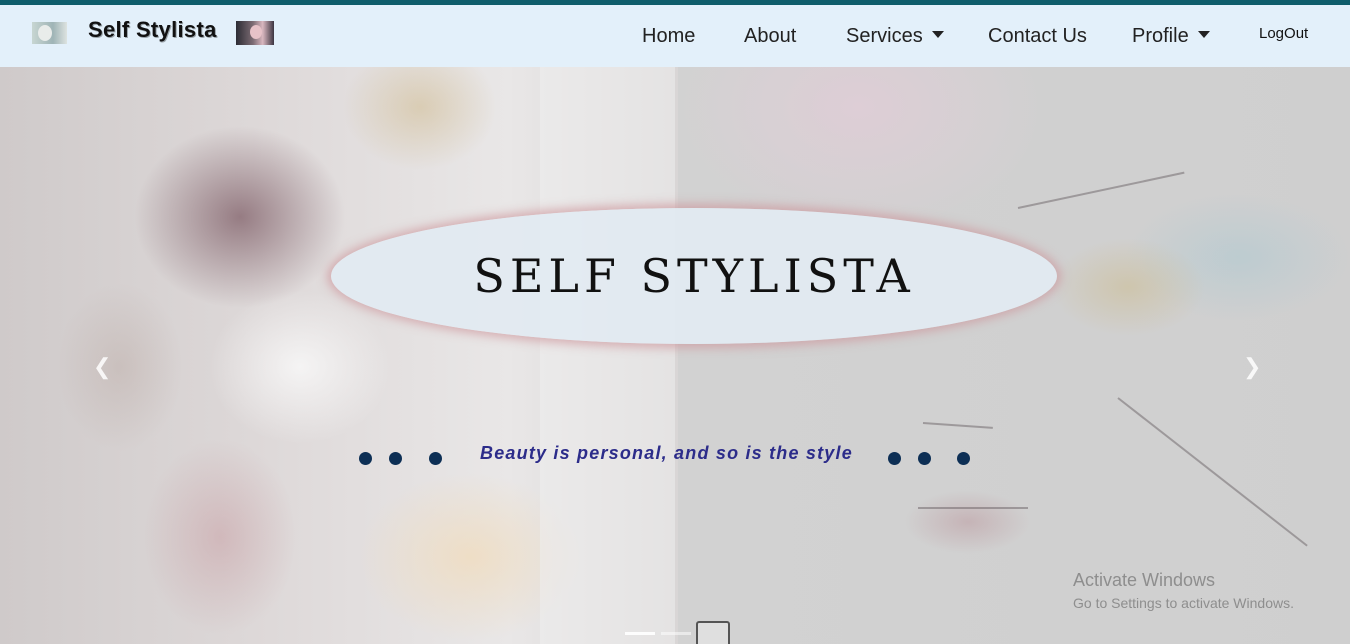  Describe the element at coordinates (152, 30) in the screenshot. I see `brand-name: Self Stylista` at that location.